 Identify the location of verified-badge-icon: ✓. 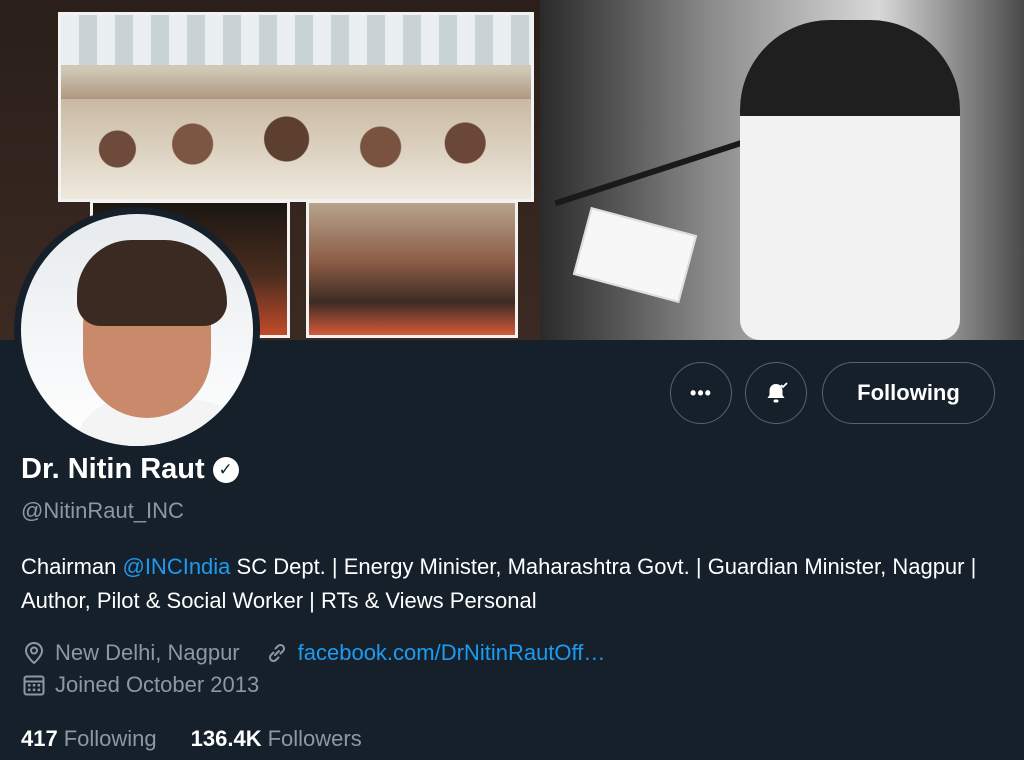
(225, 469).